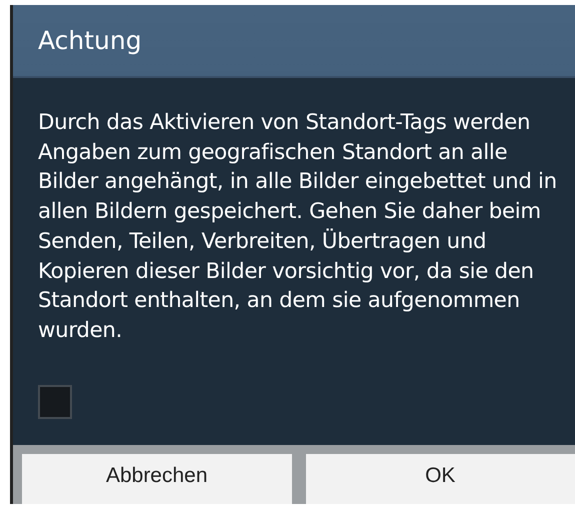 The height and width of the screenshot is (509, 575). I want to click on dialog-button: OK, so click(440, 479).